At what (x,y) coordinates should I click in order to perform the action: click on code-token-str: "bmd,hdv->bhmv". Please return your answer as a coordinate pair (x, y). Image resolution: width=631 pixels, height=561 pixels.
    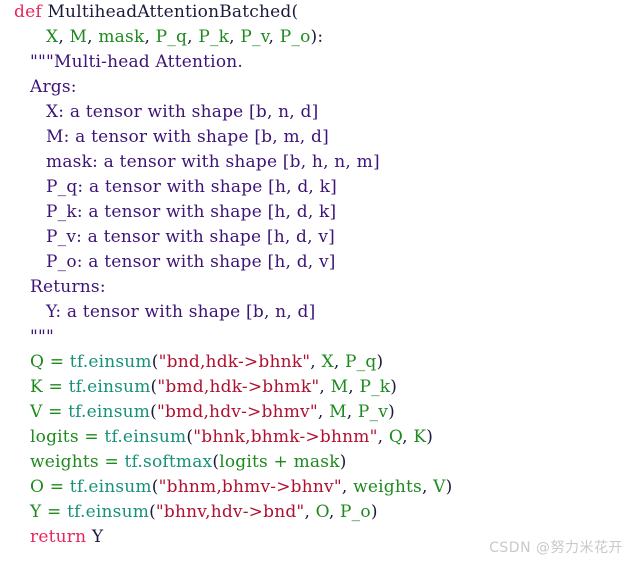
    Looking at the image, I should click on (237, 412).